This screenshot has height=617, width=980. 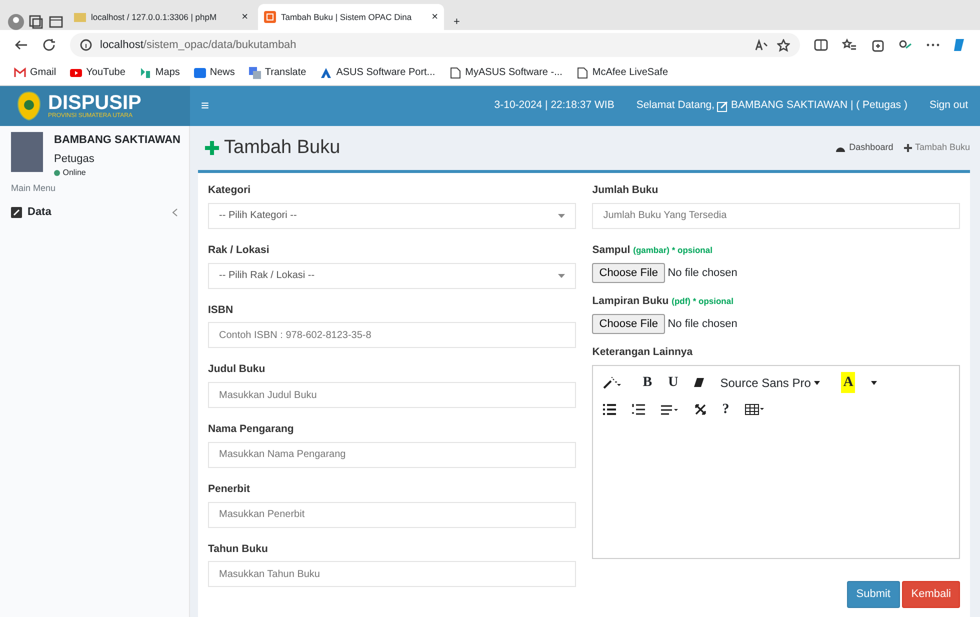 I want to click on greeting-text: Selamat Datang,, so click(x=675, y=106).